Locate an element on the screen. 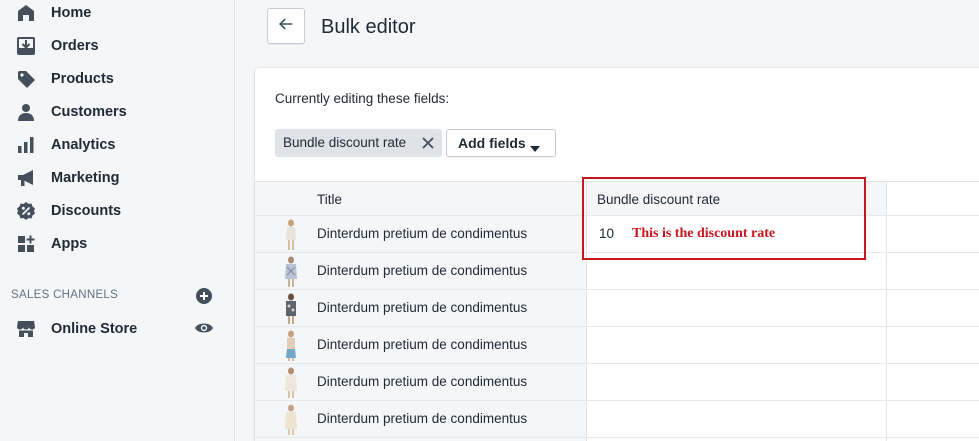 This screenshot has width=979, height=441. sidebar-item-customers: Customers is located at coordinates (117, 111).